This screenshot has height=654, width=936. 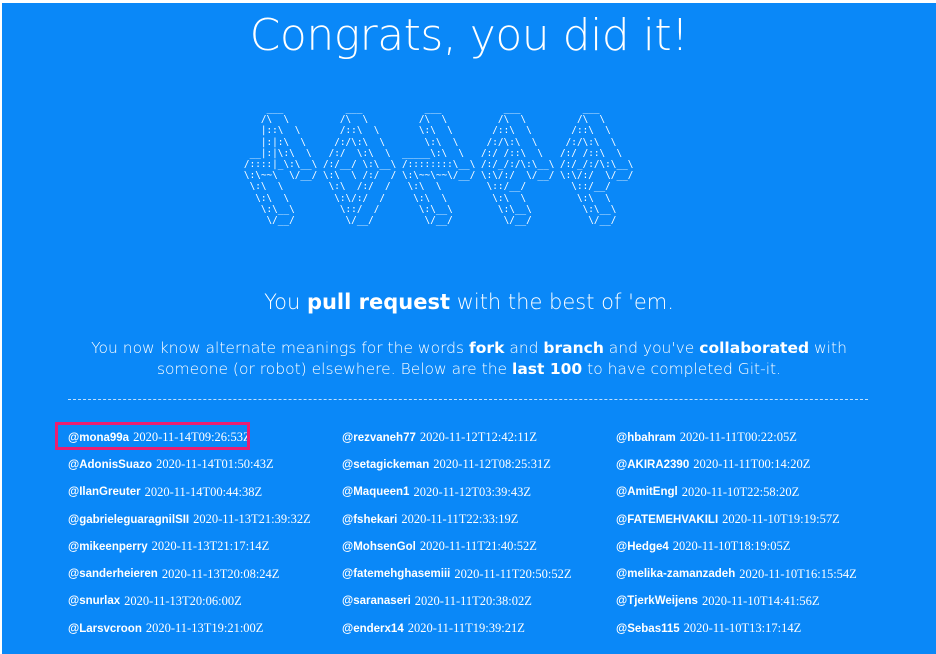 What do you see at coordinates (104, 492) in the screenshot?
I see `user-link: @IlanGreuter` at bounding box center [104, 492].